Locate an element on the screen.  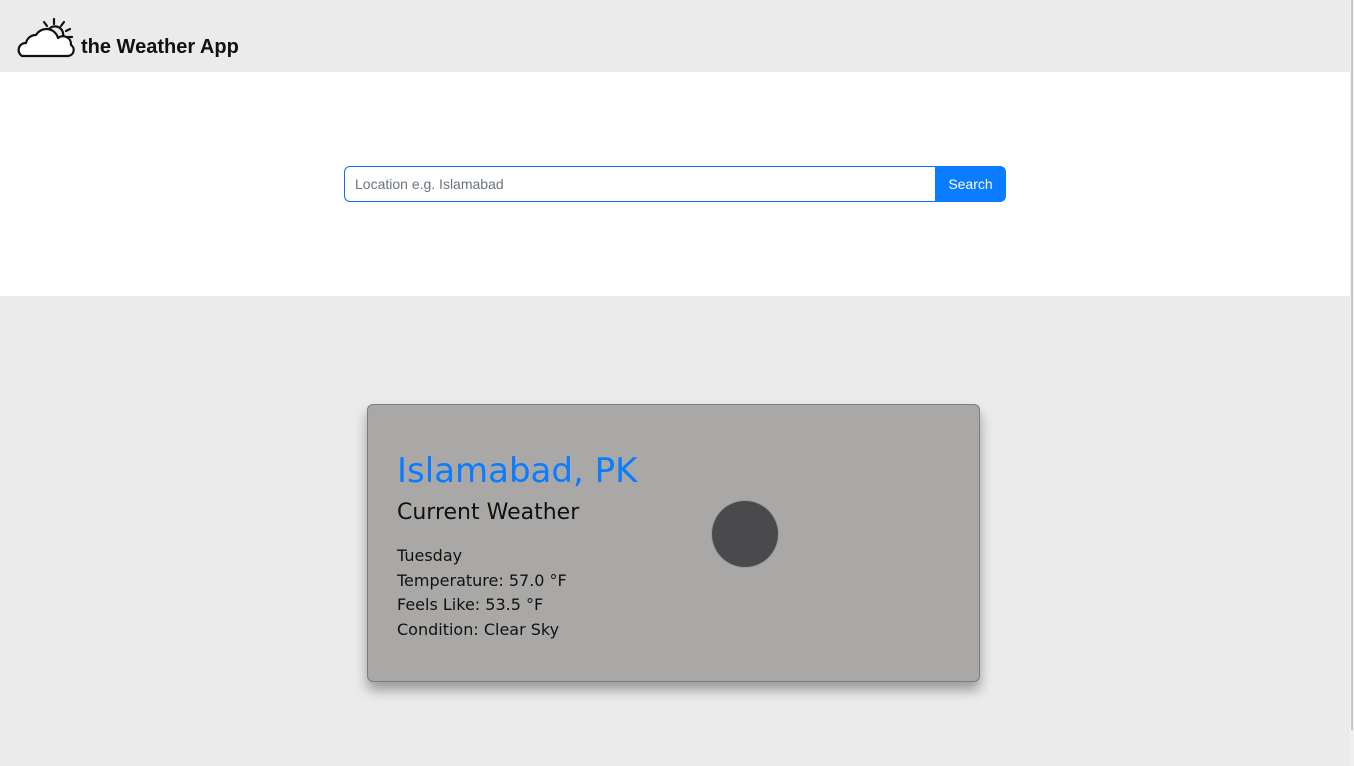
search-form: Search is located at coordinates (675, 184).